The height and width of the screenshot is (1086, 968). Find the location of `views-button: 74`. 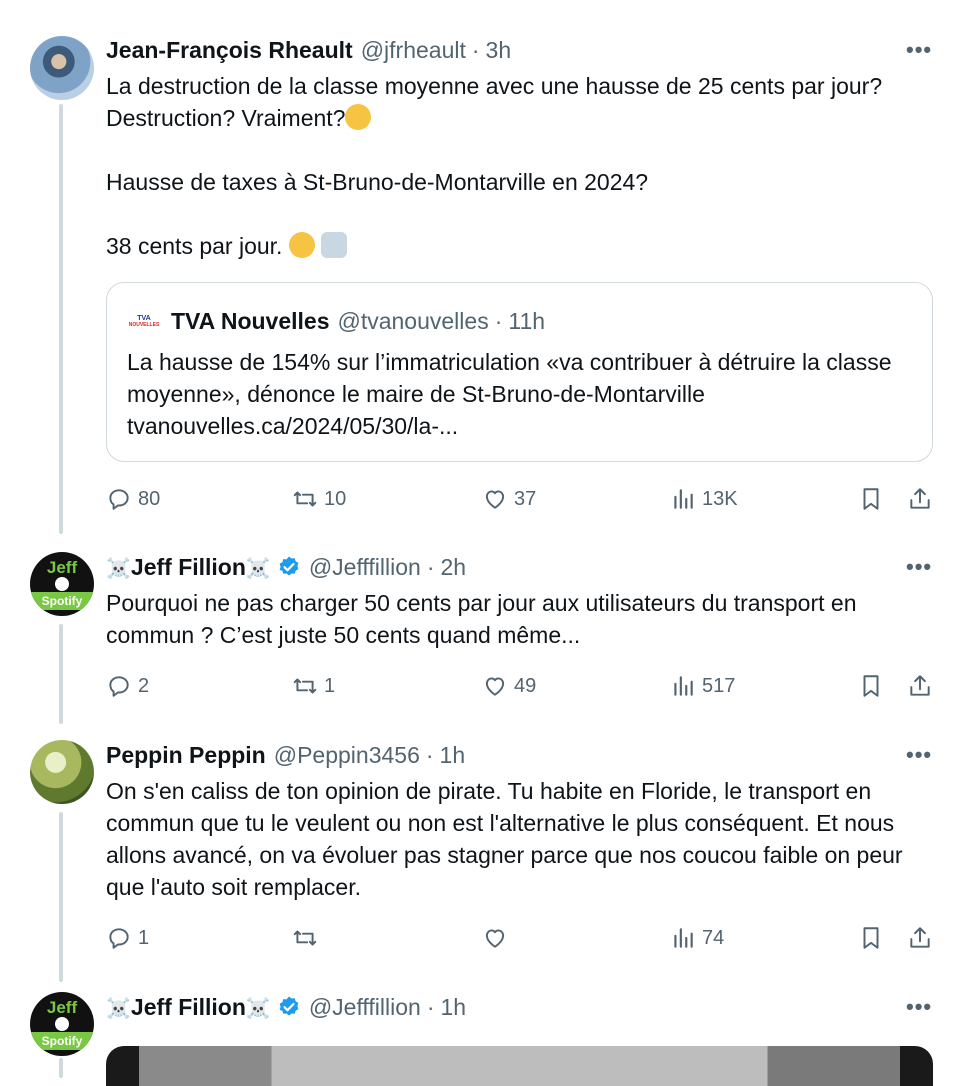

views-button: 74 is located at coordinates (697, 938).